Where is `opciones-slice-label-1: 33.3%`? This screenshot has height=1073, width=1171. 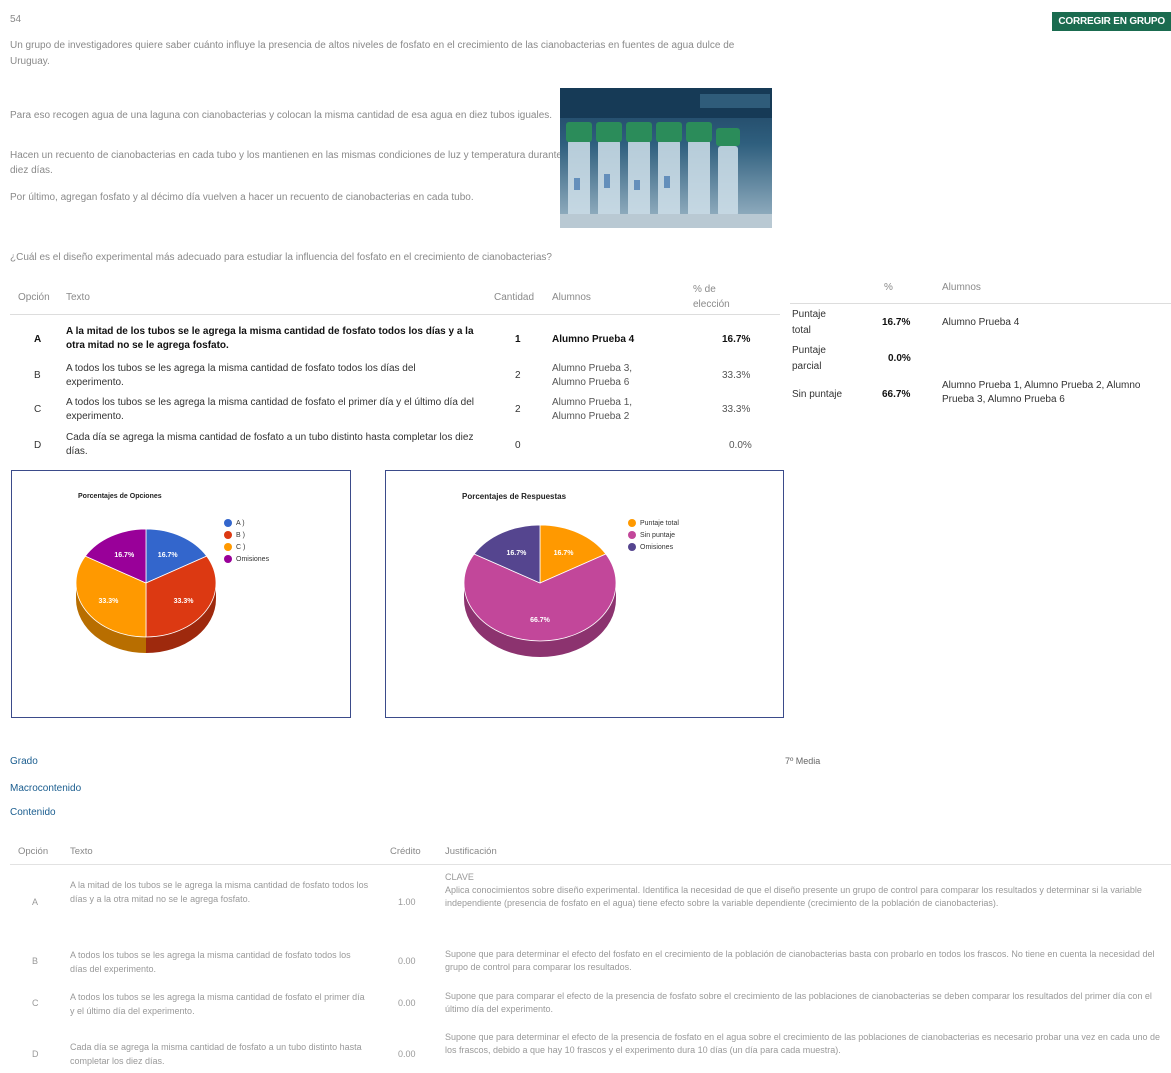
opciones-slice-label-1: 33.3% is located at coordinates (184, 601).